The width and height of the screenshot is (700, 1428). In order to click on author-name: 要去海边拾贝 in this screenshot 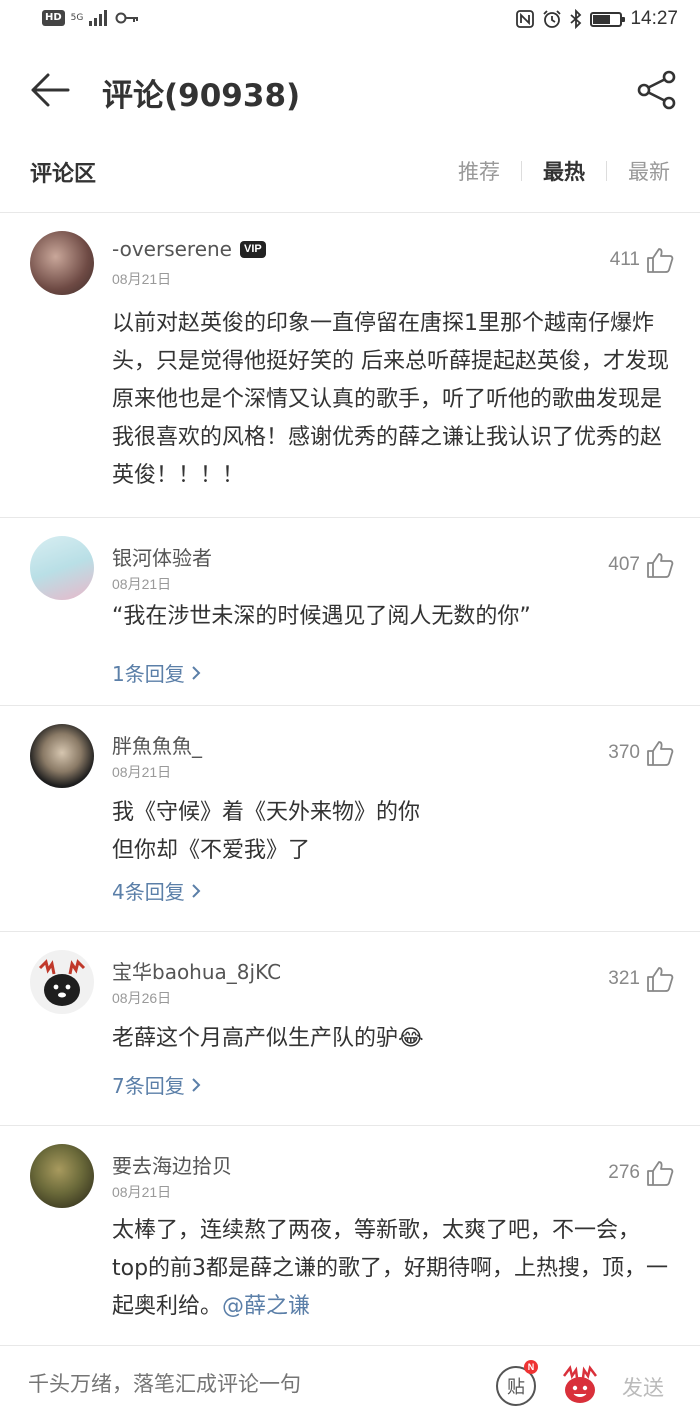, I will do `click(172, 1166)`.